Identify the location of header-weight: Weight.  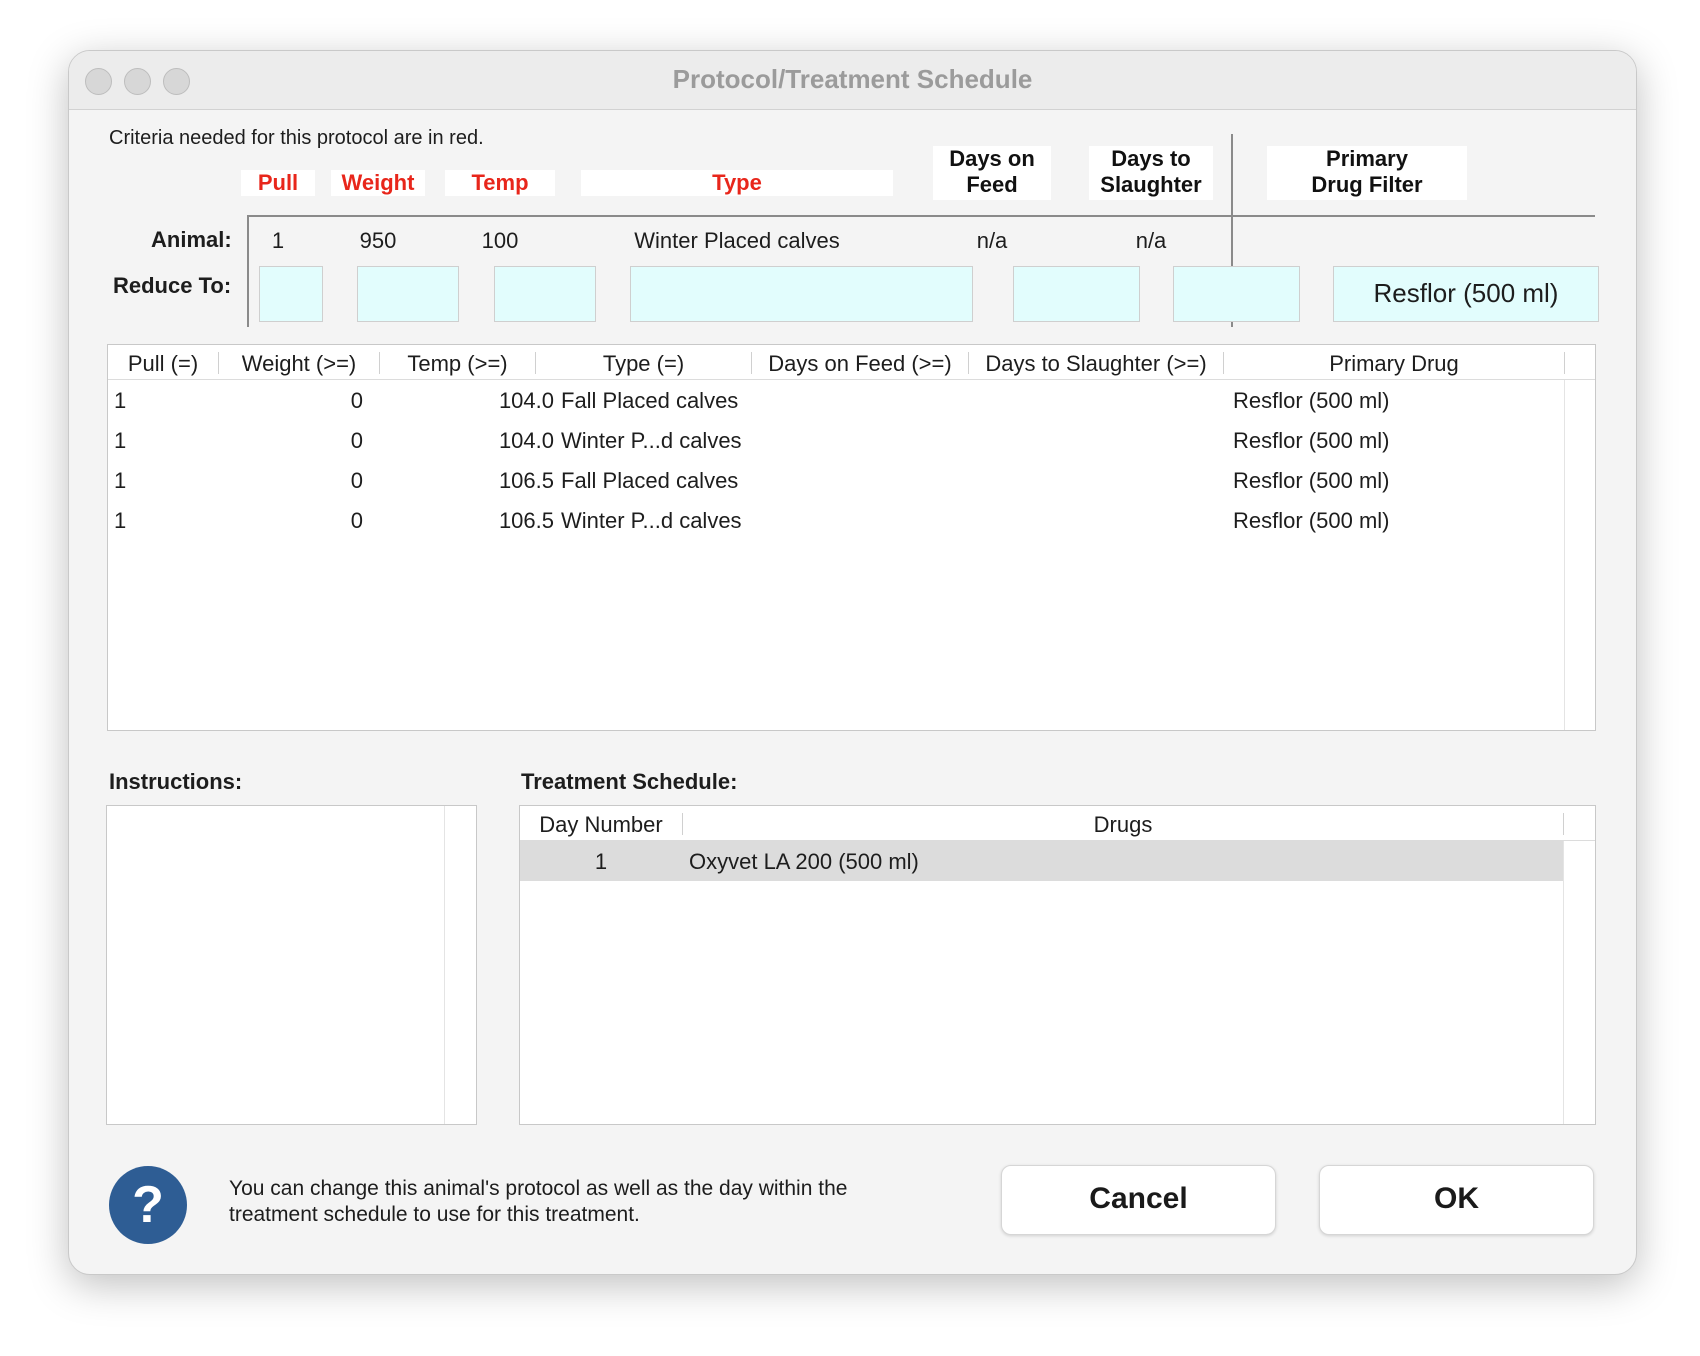
(378, 183).